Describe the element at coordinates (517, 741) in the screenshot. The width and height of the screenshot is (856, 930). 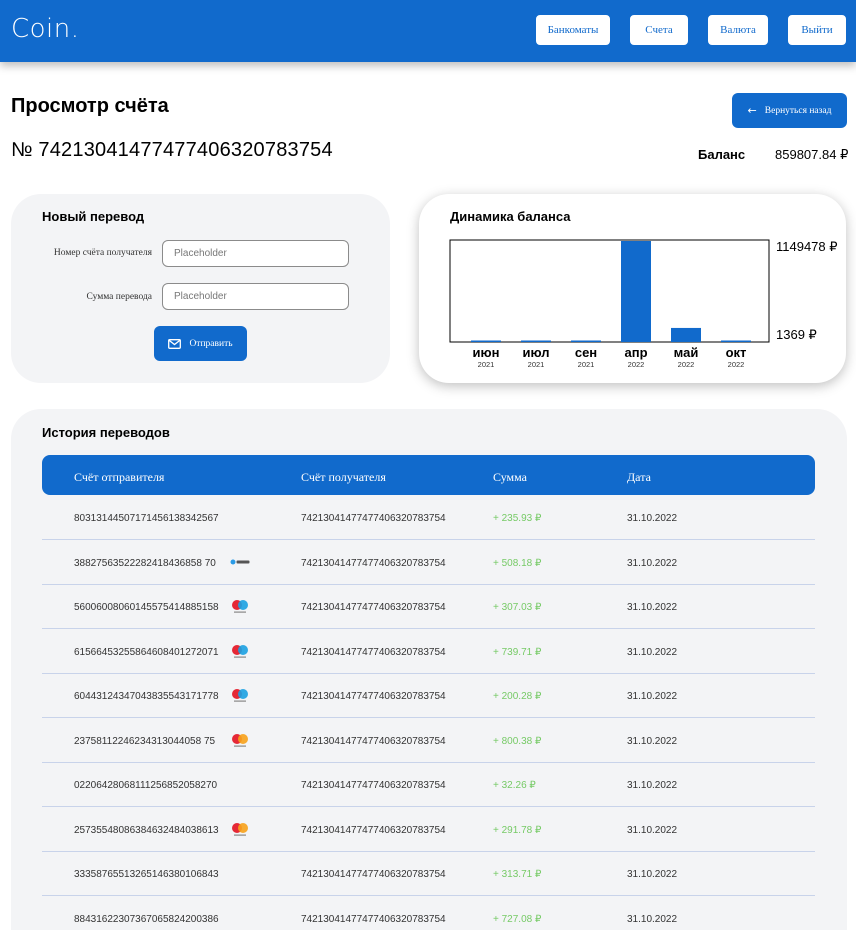
I see `amount-cell: + 800.38 ₽` at that location.